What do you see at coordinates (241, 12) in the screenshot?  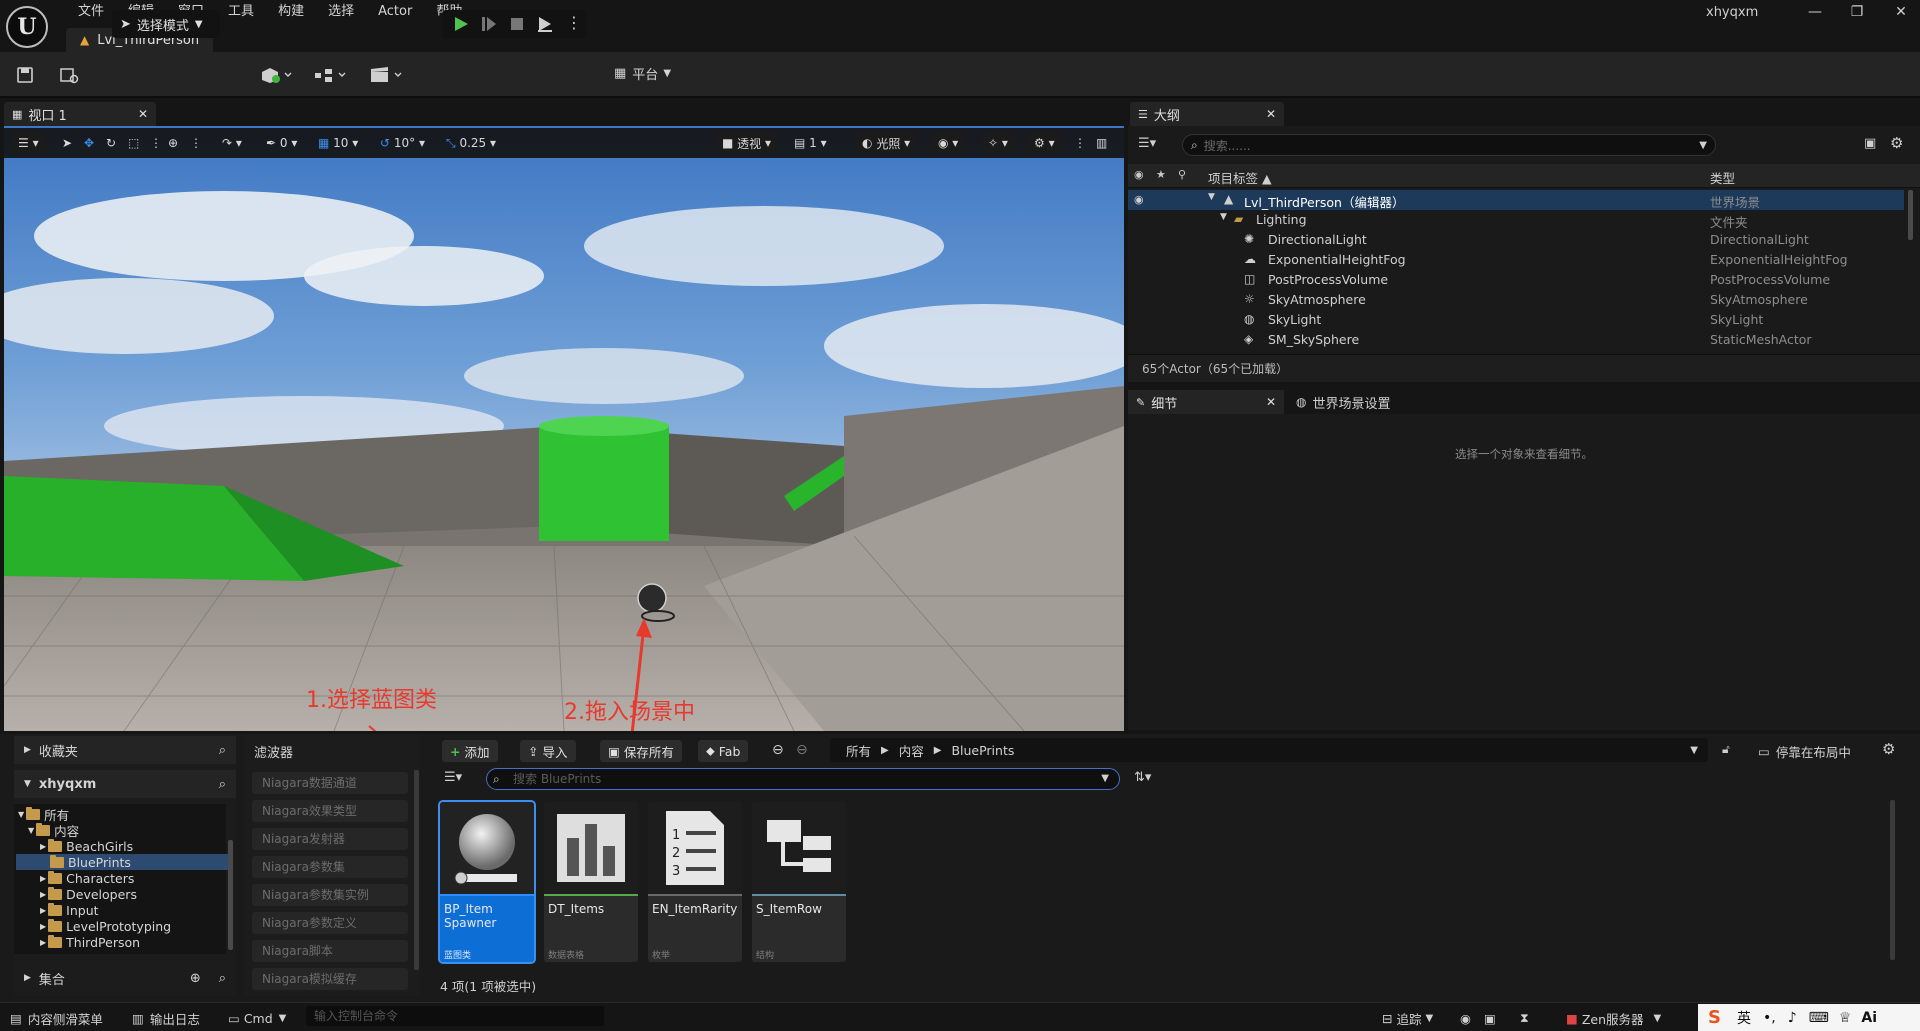 I see `menu-tools: 工具` at bounding box center [241, 12].